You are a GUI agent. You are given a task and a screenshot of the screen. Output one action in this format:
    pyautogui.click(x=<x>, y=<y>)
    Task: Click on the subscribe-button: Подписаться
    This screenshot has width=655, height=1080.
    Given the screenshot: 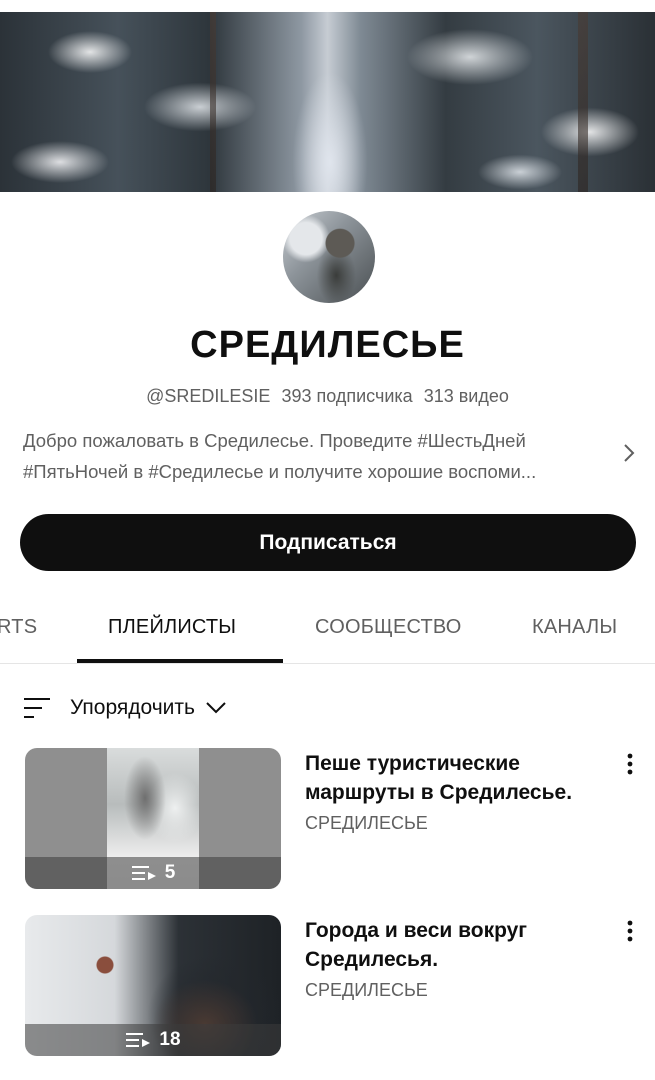 What is the action you would take?
    pyautogui.click(x=328, y=542)
    